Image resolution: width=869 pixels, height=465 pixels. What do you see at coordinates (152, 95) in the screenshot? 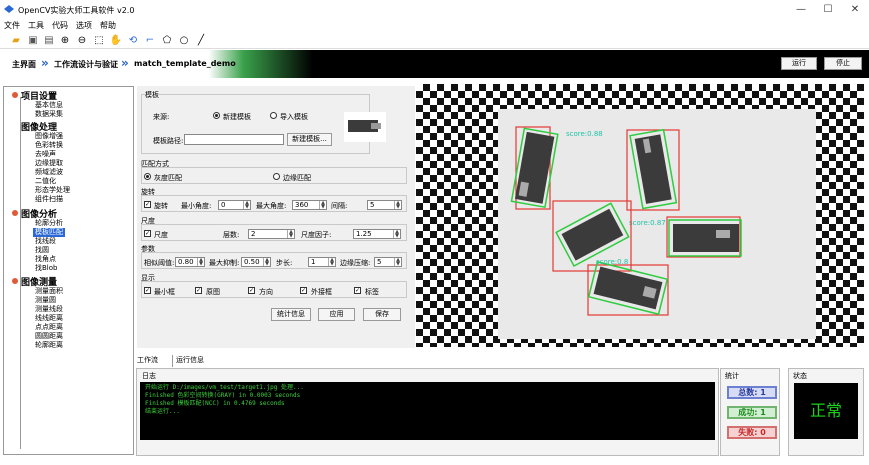
I see `section-title: 模板` at bounding box center [152, 95].